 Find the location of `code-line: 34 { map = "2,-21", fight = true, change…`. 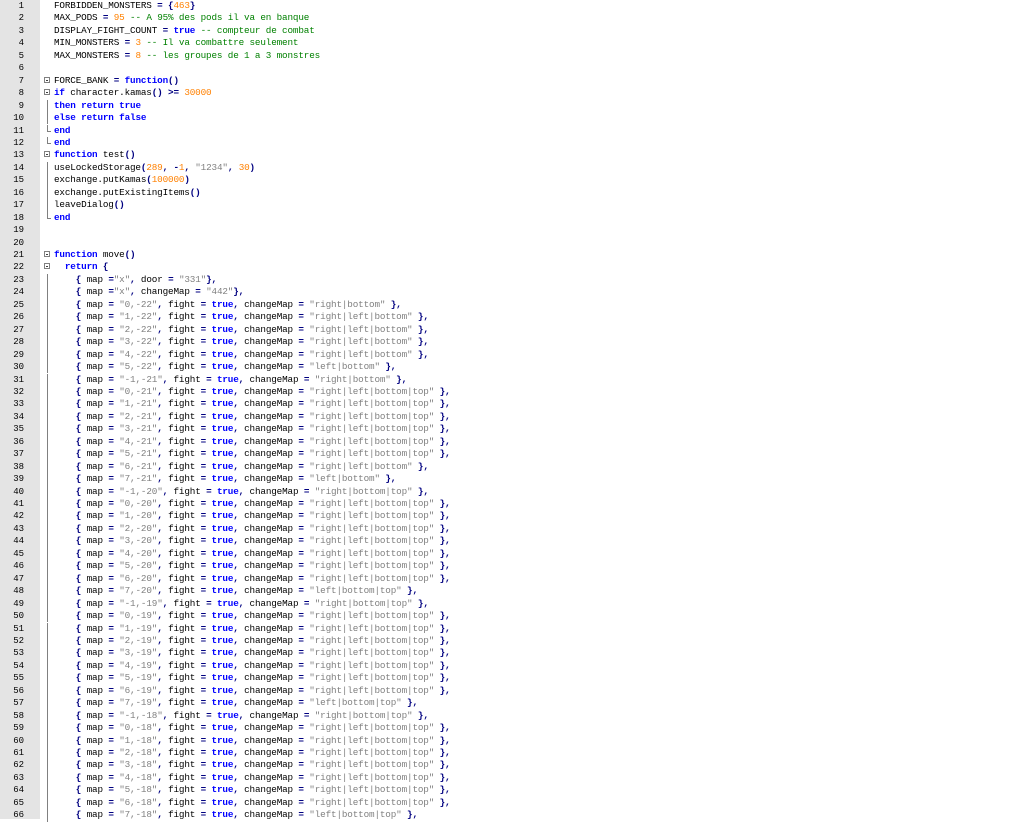

code-line: 34 { map = "2,-21", fight = true, change… is located at coordinates (512, 417).